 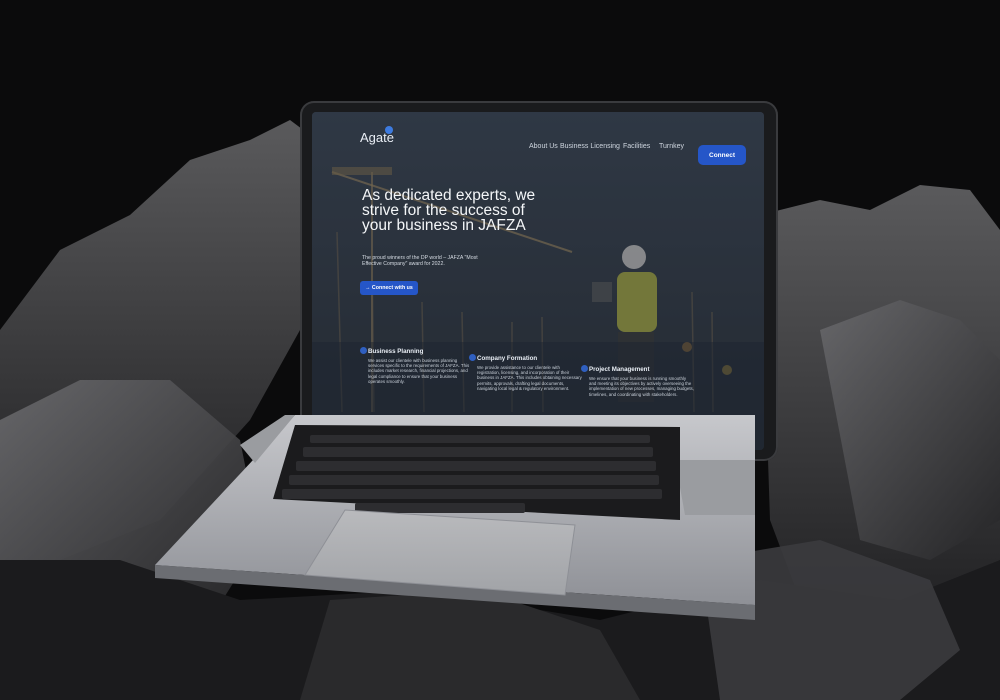 I want to click on service-title: Business Planning, so click(x=396, y=351).